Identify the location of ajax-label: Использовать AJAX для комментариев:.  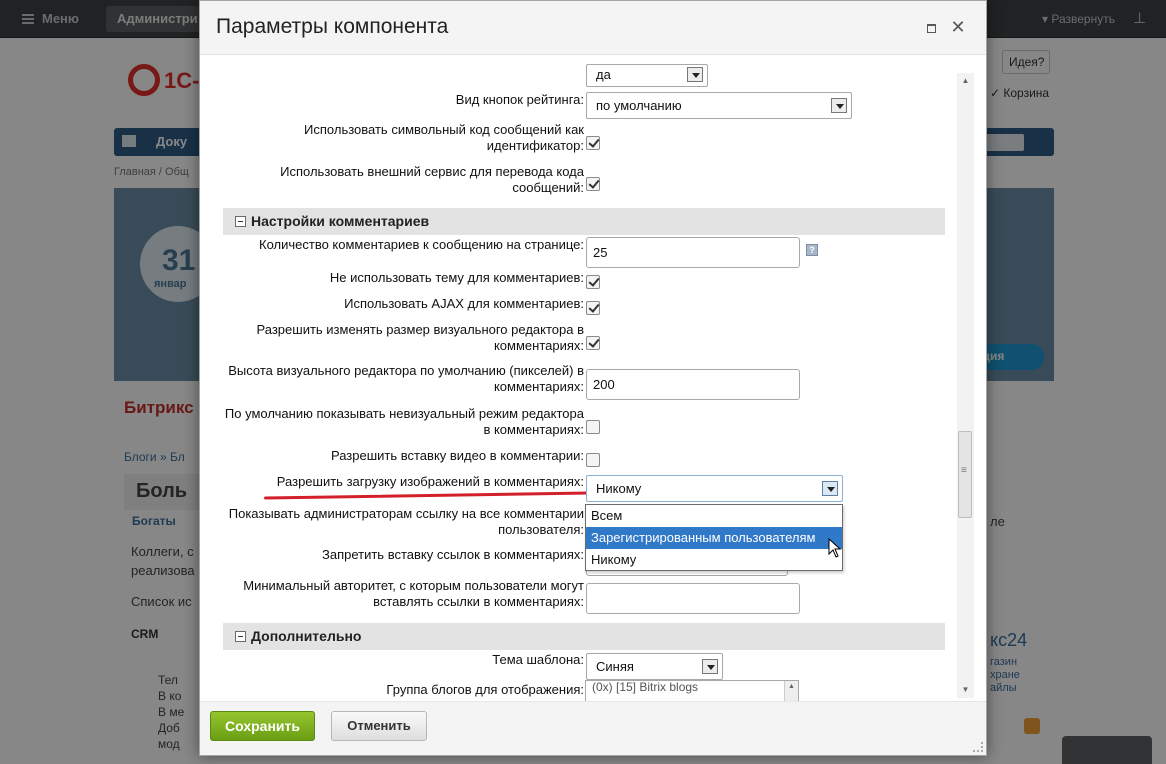
(464, 303).